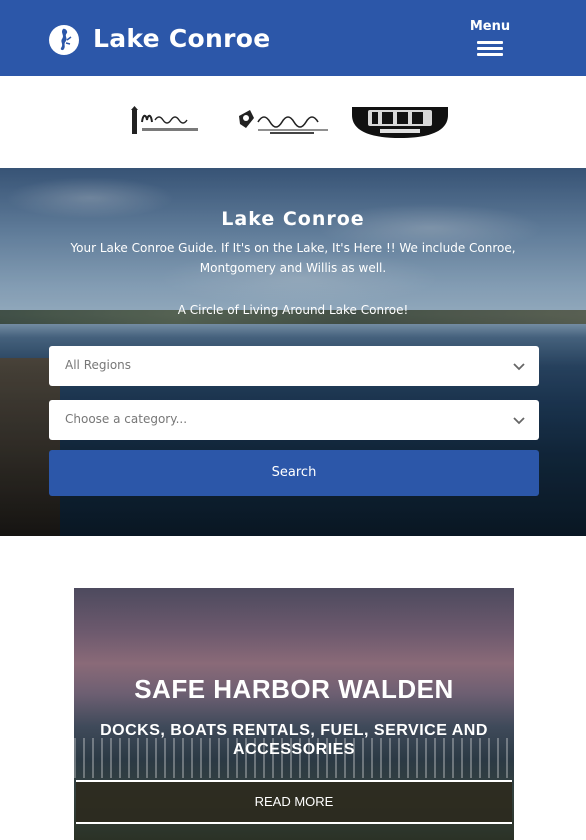 The height and width of the screenshot is (840, 586). What do you see at coordinates (293, 310) in the screenshot?
I see `hero-tagline: A Circle of Living Around Lake Conroe!` at bounding box center [293, 310].